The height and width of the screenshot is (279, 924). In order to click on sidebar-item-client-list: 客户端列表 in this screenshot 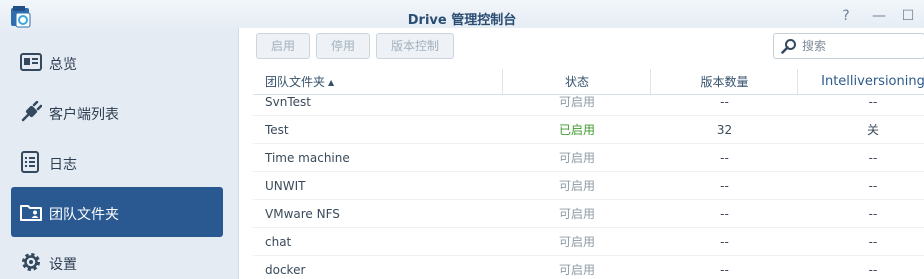, I will do `click(117, 112)`.